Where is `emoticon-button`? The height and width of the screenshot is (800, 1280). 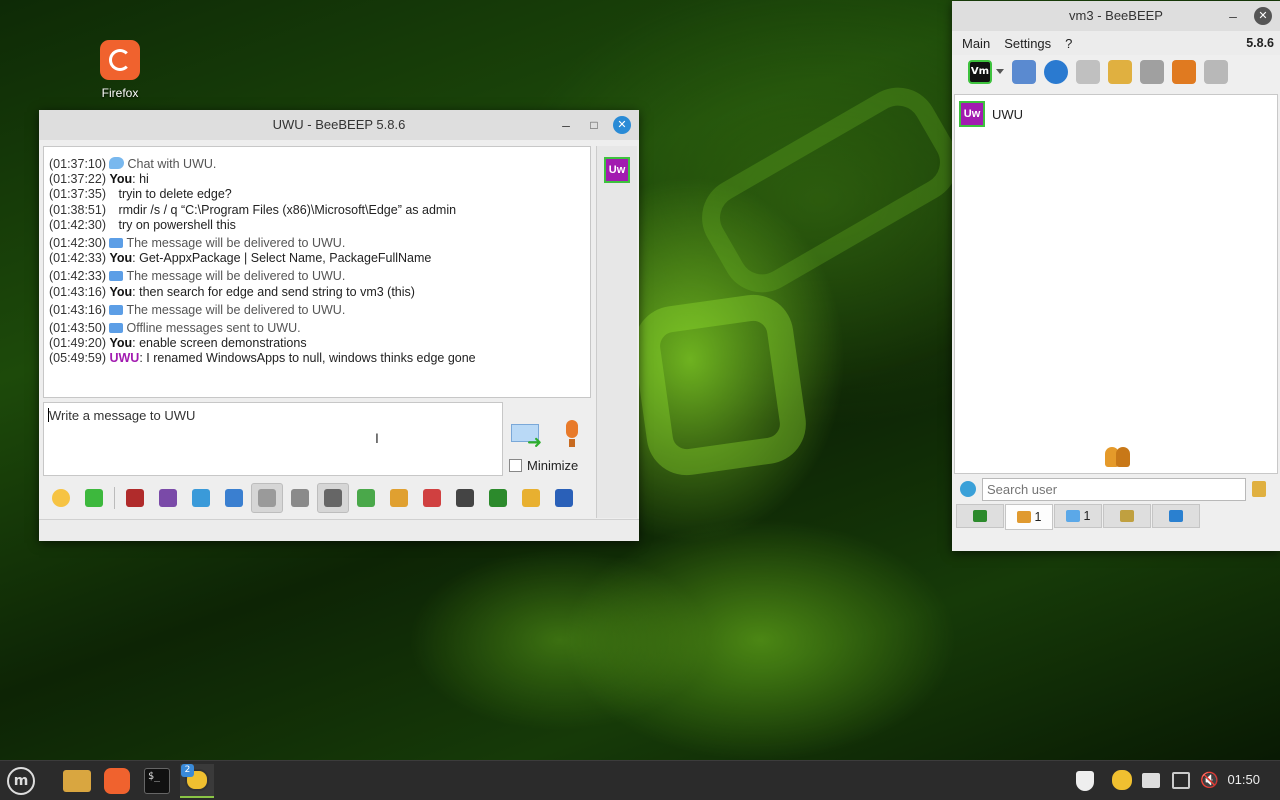
emoticon-button is located at coordinates (61, 498).